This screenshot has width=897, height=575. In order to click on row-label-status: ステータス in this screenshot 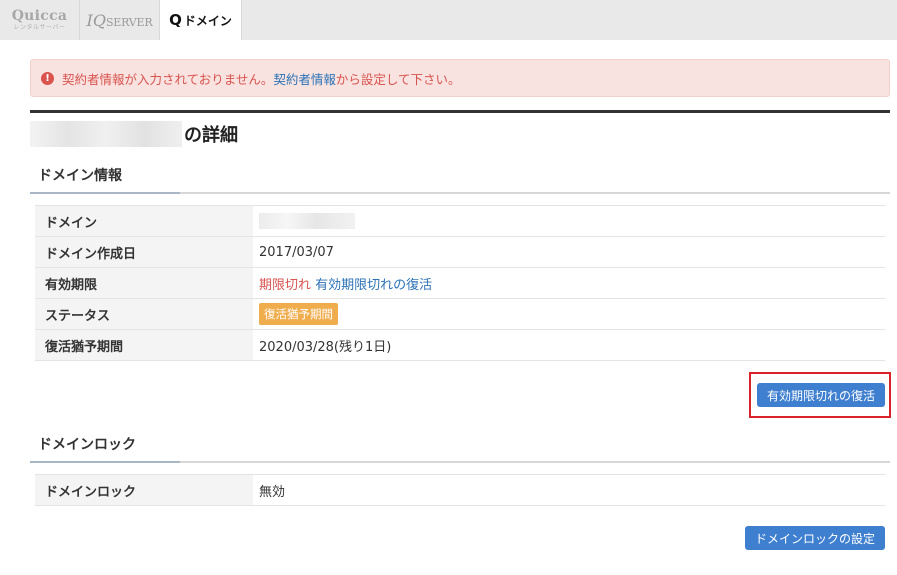, I will do `click(144, 314)`.